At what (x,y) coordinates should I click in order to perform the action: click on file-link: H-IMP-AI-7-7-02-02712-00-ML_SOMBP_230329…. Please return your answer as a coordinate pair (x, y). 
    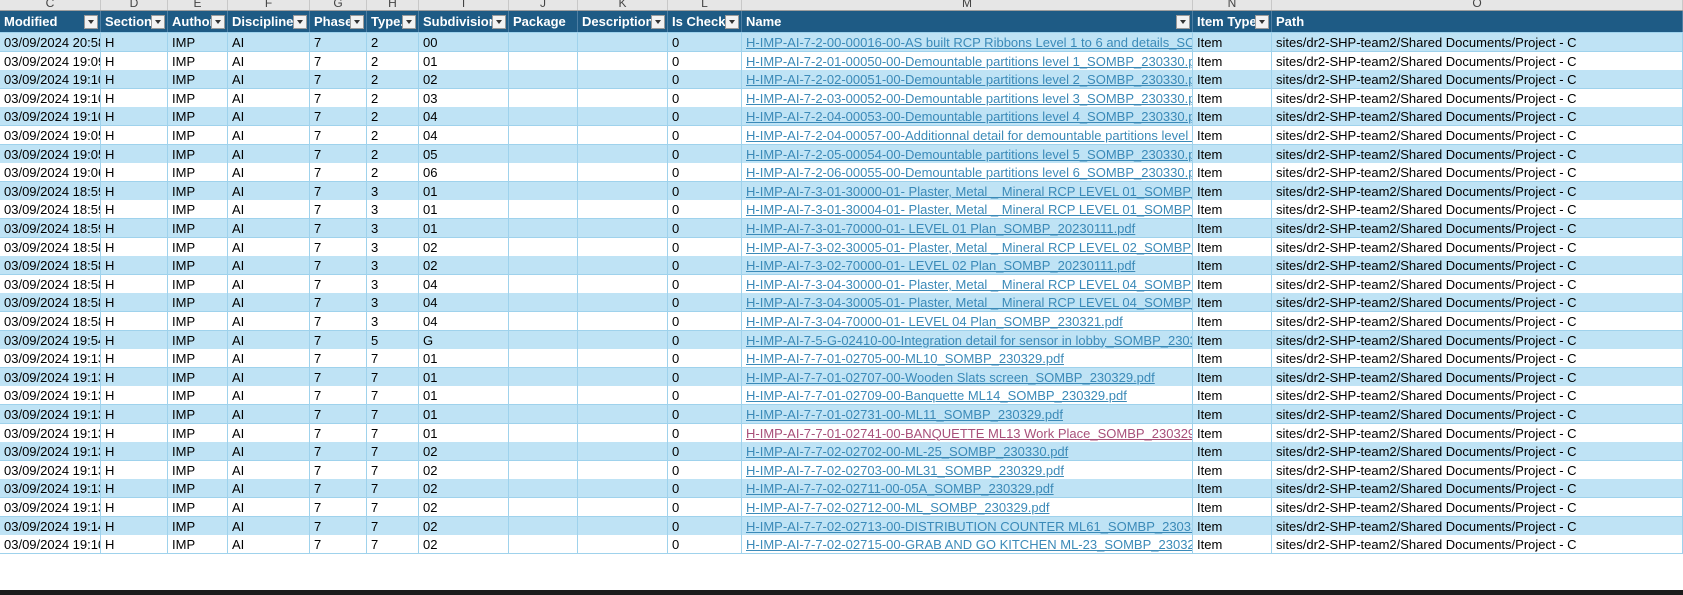
    Looking at the image, I should click on (967, 507).